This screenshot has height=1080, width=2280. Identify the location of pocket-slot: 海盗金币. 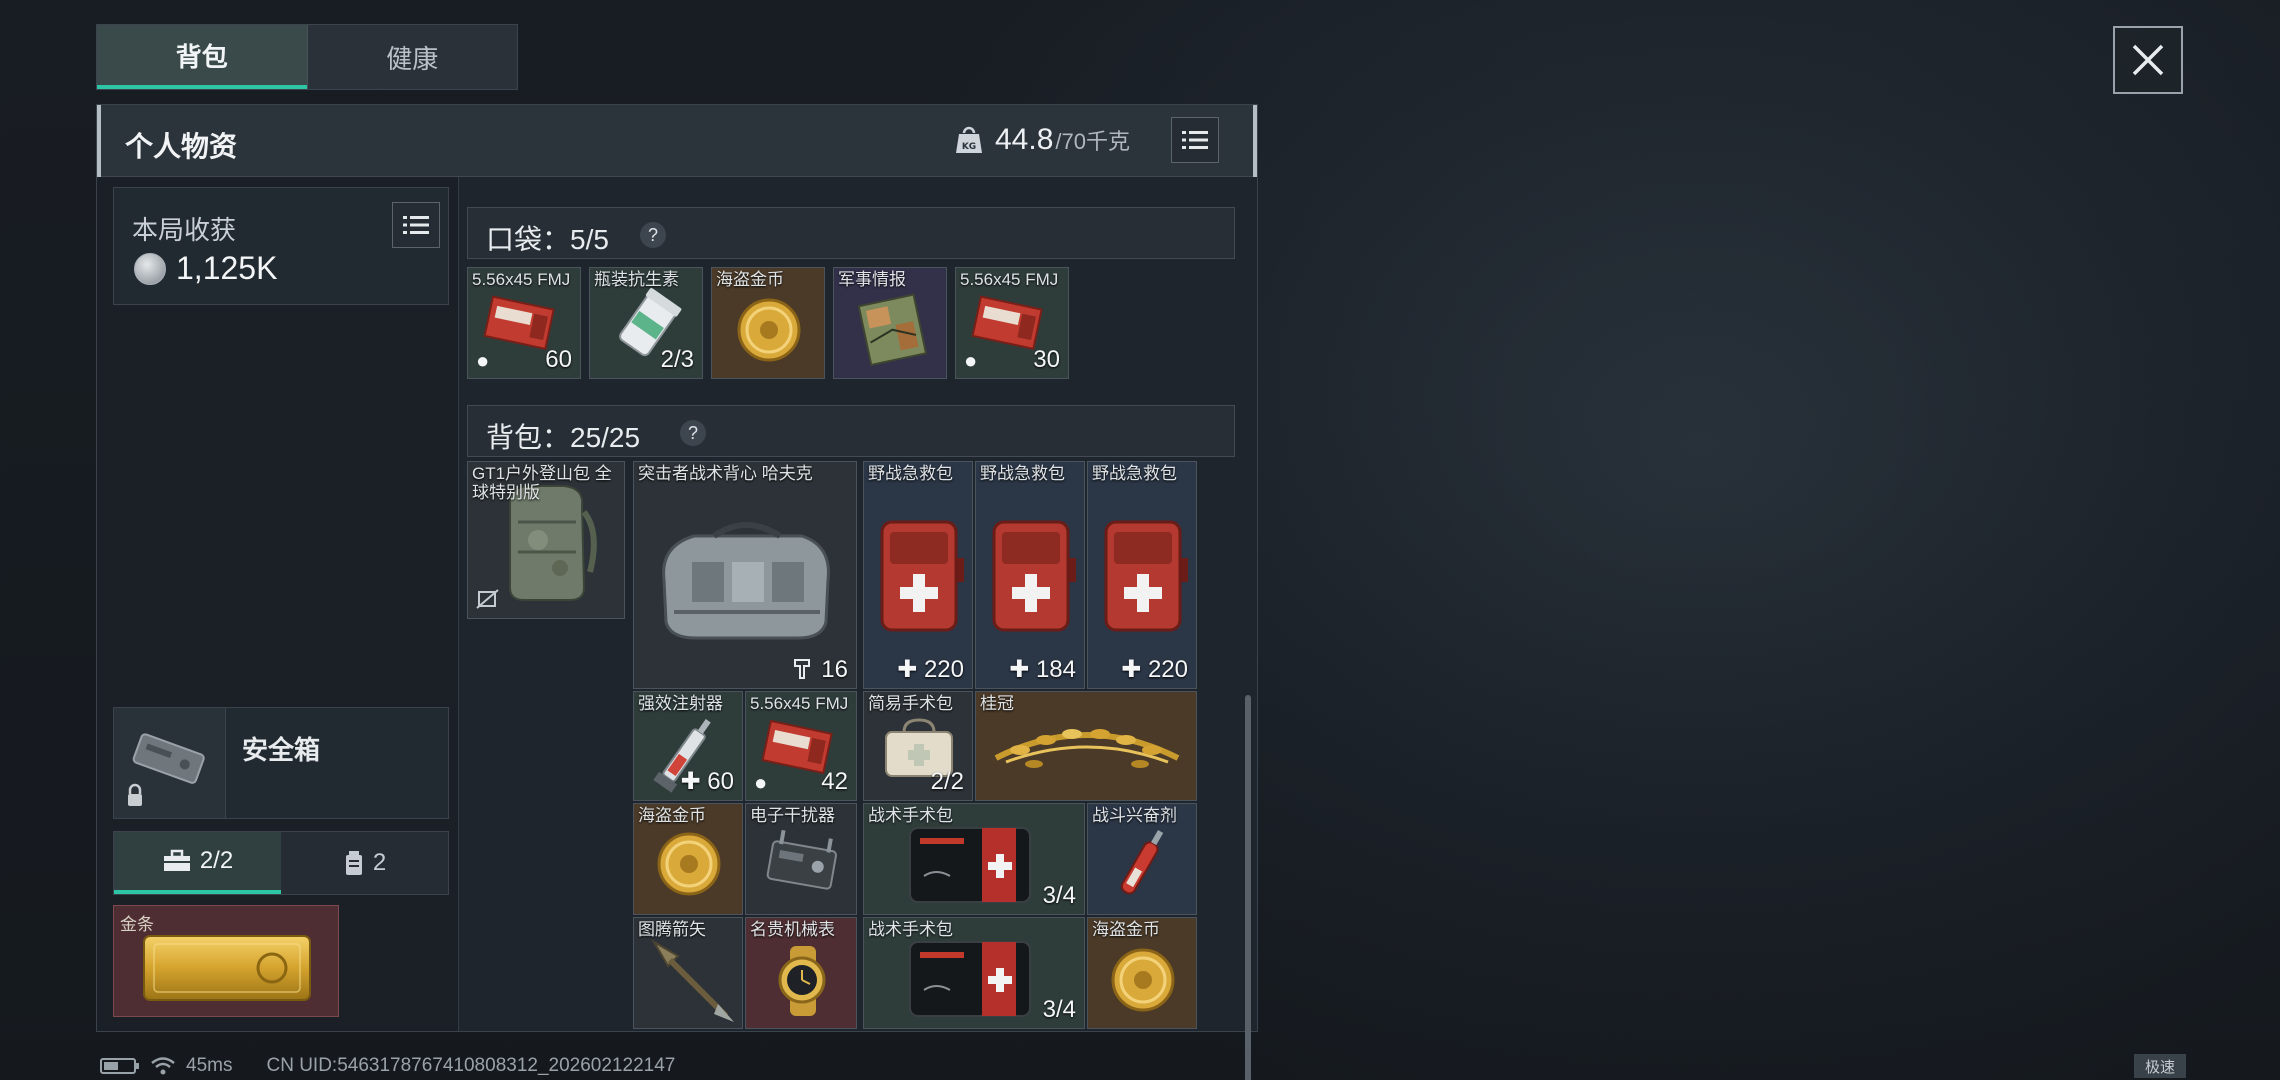
(768, 323).